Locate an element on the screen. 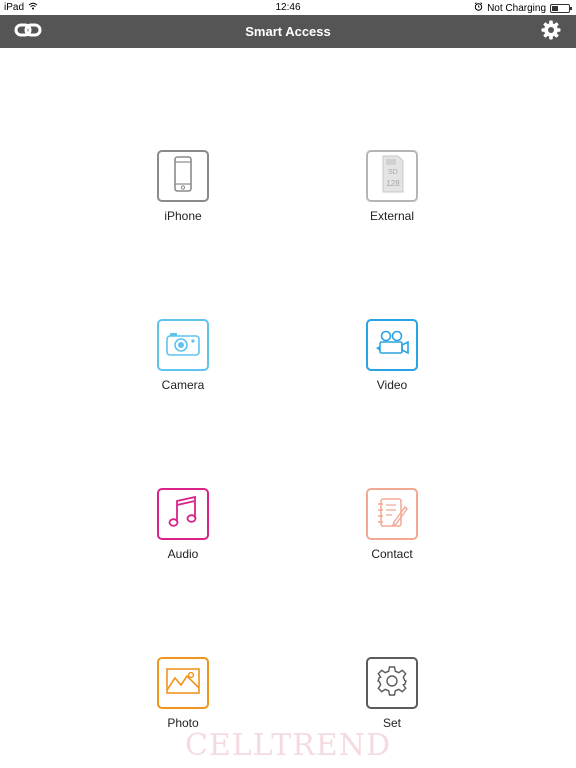 Image resolution: width=576 pixels, height=768 pixels. tile-video-box is located at coordinates (392, 345).